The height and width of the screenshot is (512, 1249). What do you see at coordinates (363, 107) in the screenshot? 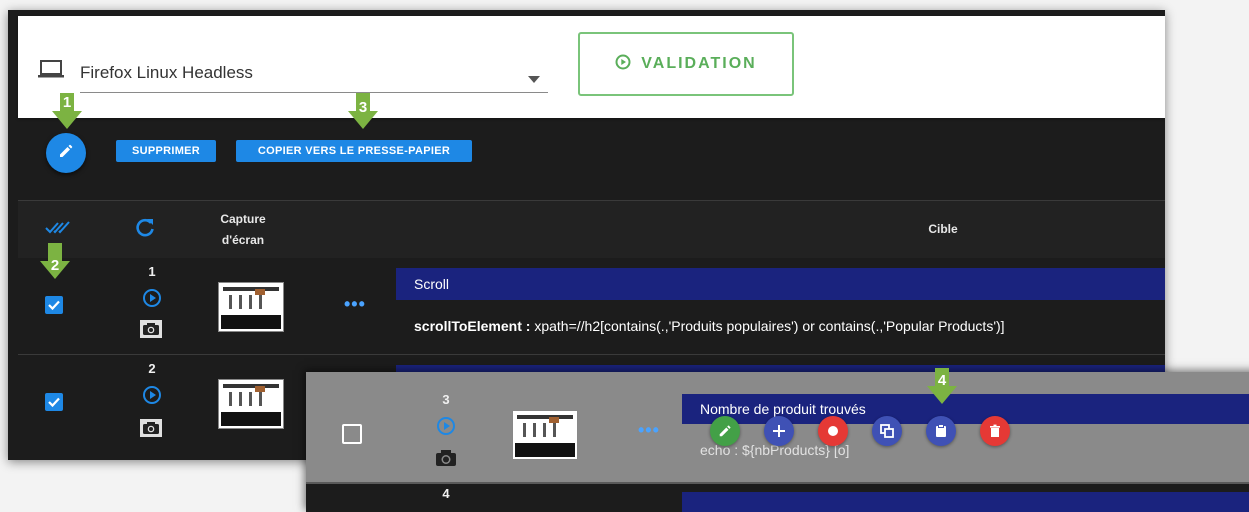
I see `annotation-label-3: 3` at bounding box center [363, 107].